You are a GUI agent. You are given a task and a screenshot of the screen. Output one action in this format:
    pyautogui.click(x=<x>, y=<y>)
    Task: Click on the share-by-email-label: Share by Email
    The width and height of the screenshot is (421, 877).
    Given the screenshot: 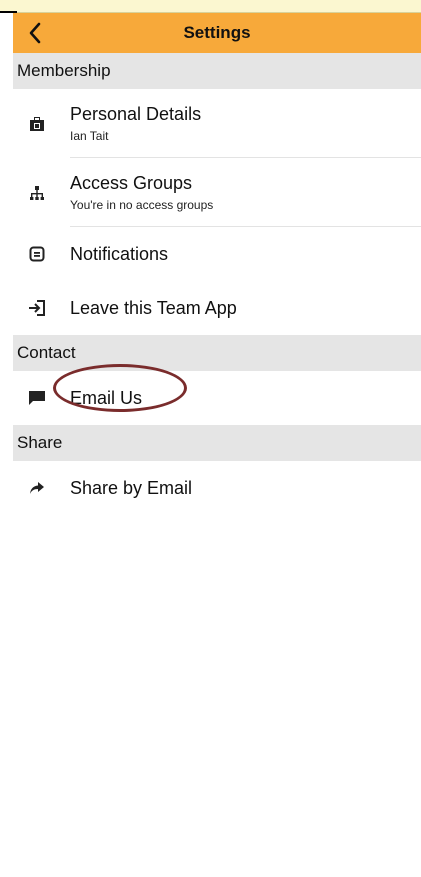 What is the action you would take?
    pyautogui.click(x=131, y=487)
    